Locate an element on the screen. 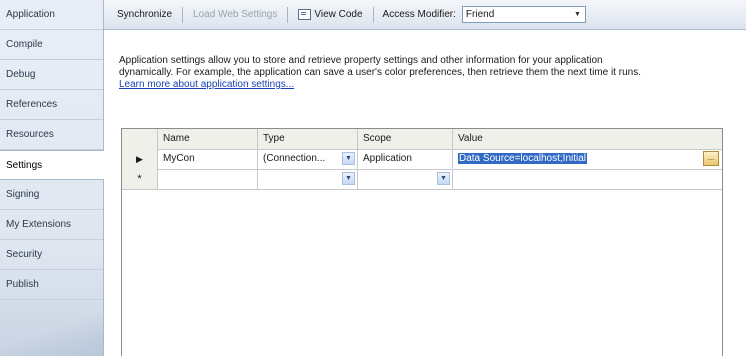 This screenshot has width=746, height=356. synchronize-button: Synchronize is located at coordinates (144, 14).